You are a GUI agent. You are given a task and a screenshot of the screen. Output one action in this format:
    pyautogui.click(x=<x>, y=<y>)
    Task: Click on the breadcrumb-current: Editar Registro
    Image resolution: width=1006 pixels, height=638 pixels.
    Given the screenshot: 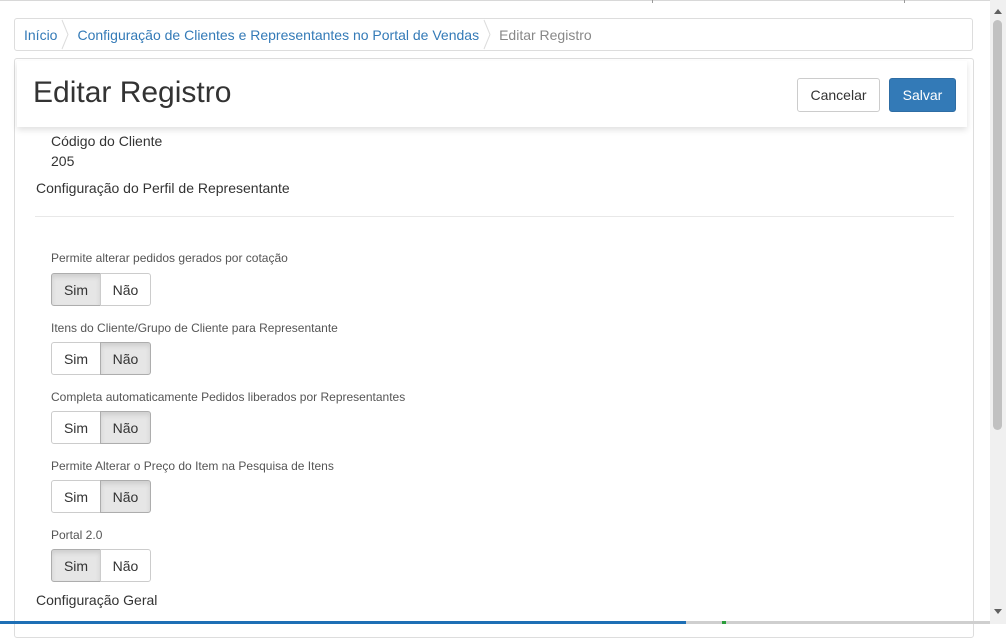 What is the action you would take?
    pyautogui.click(x=545, y=34)
    